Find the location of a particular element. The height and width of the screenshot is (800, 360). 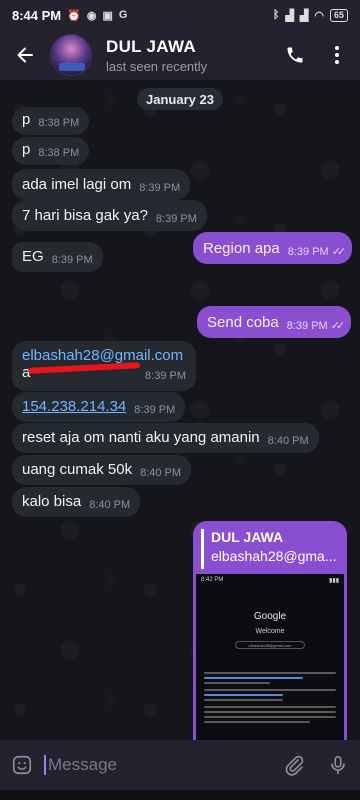

message-text: Region apa is located at coordinates (241, 248).